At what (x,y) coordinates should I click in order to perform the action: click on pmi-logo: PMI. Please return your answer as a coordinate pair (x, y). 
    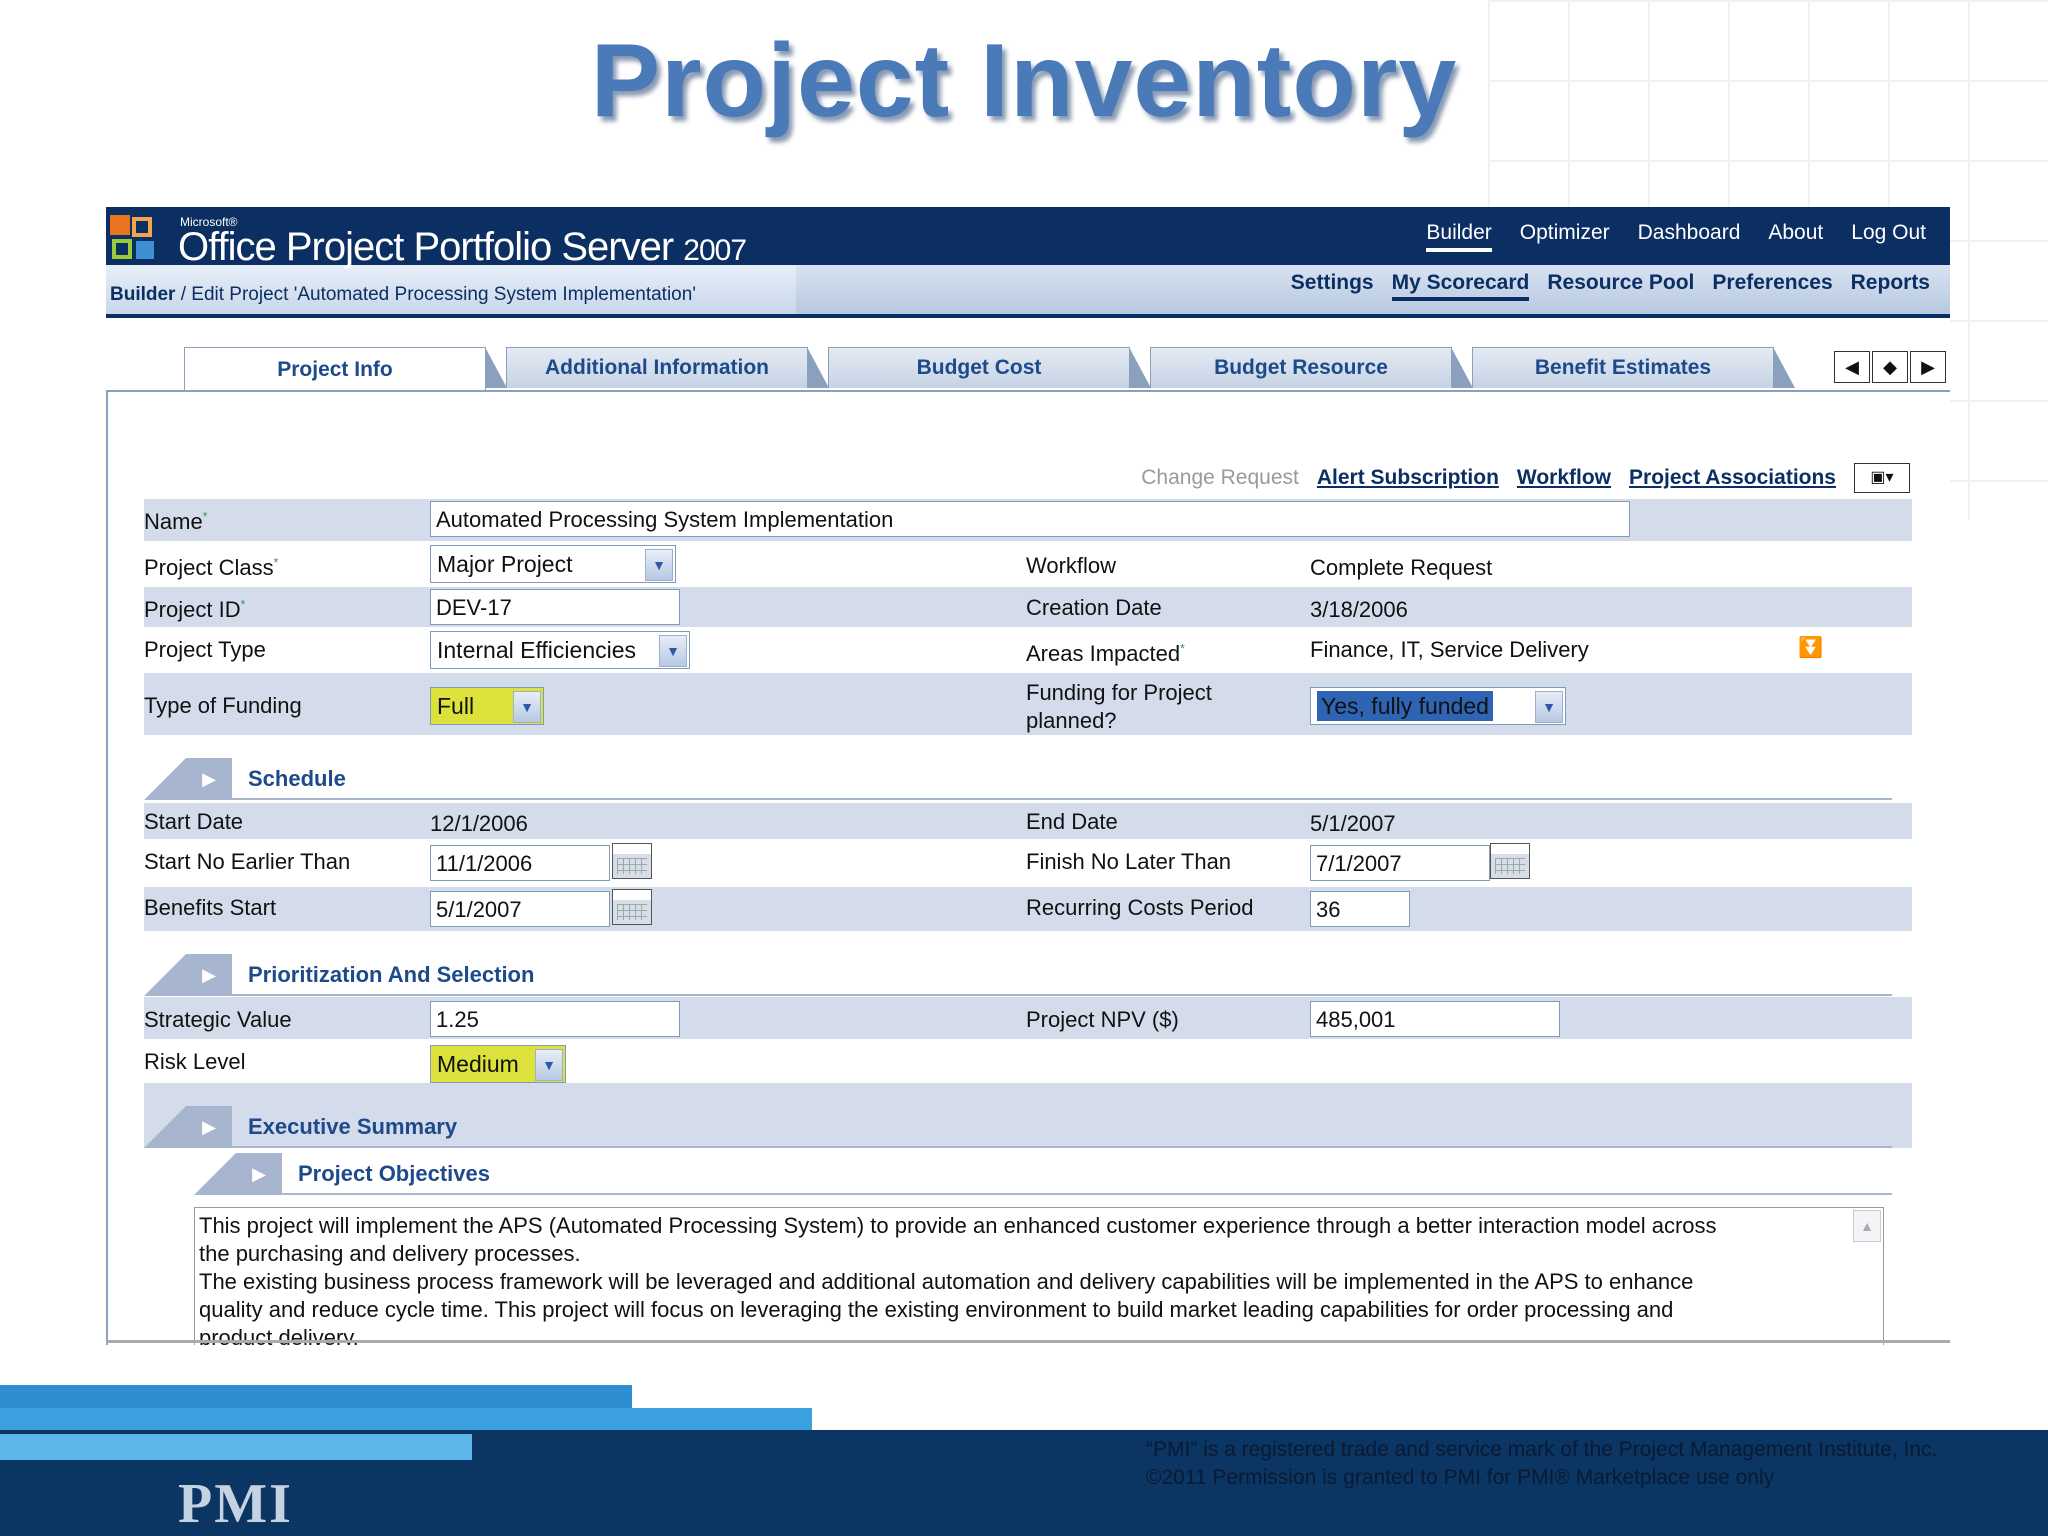
    Looking at the image, I should click on (235, 1504).